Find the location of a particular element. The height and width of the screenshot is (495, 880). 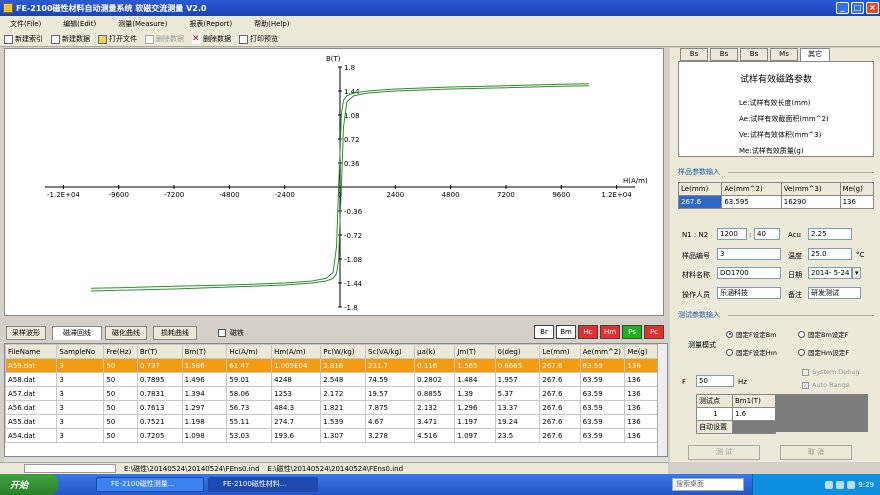

legend-bm-button: Bm is located at coordinates (566, 332).